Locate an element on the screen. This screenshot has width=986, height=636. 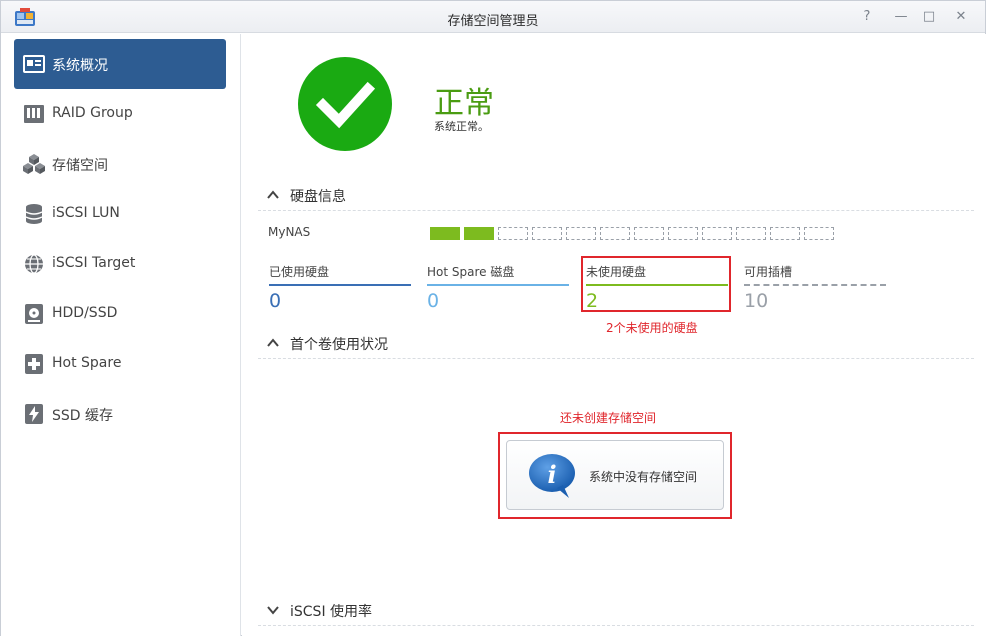
unused-disks-highlight is located at coordinates (656, 284).